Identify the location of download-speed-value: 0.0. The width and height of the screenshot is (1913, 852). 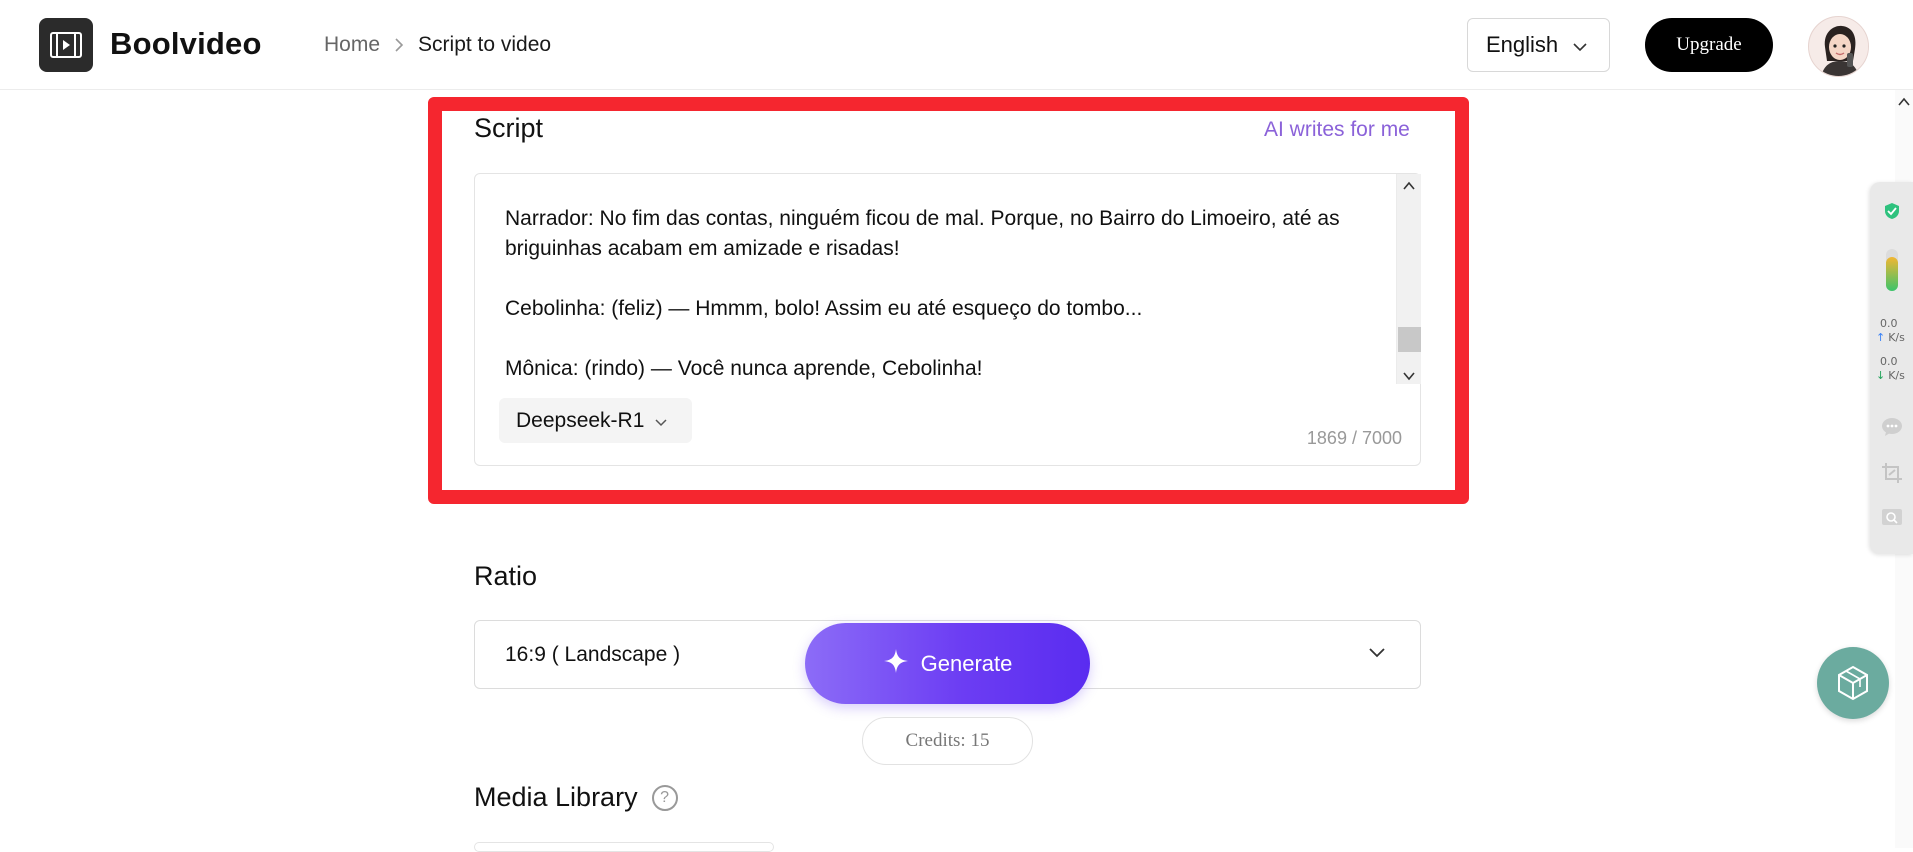
(1889, 361).